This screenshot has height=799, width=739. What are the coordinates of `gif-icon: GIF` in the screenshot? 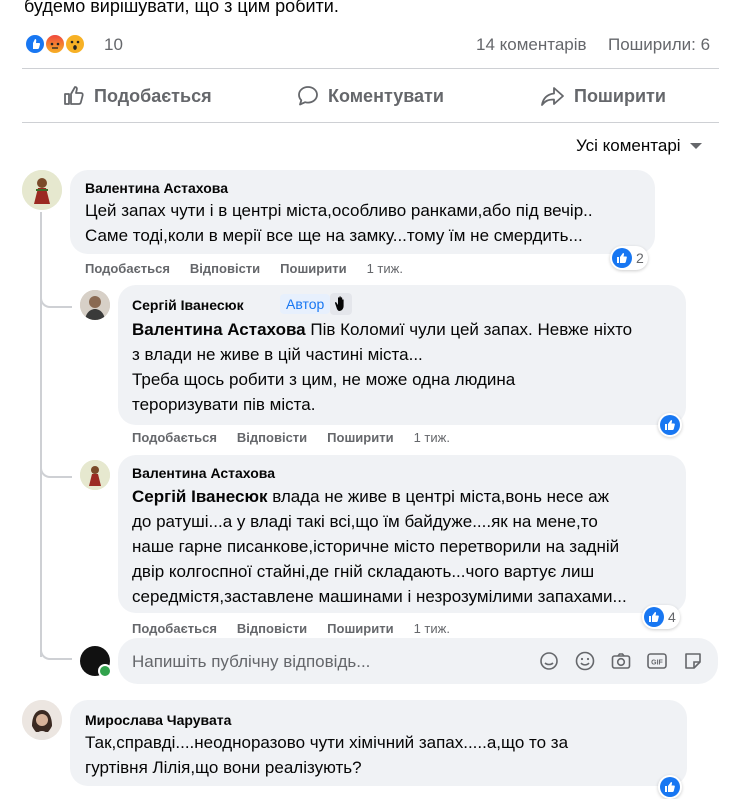 It's located at (657, 661).